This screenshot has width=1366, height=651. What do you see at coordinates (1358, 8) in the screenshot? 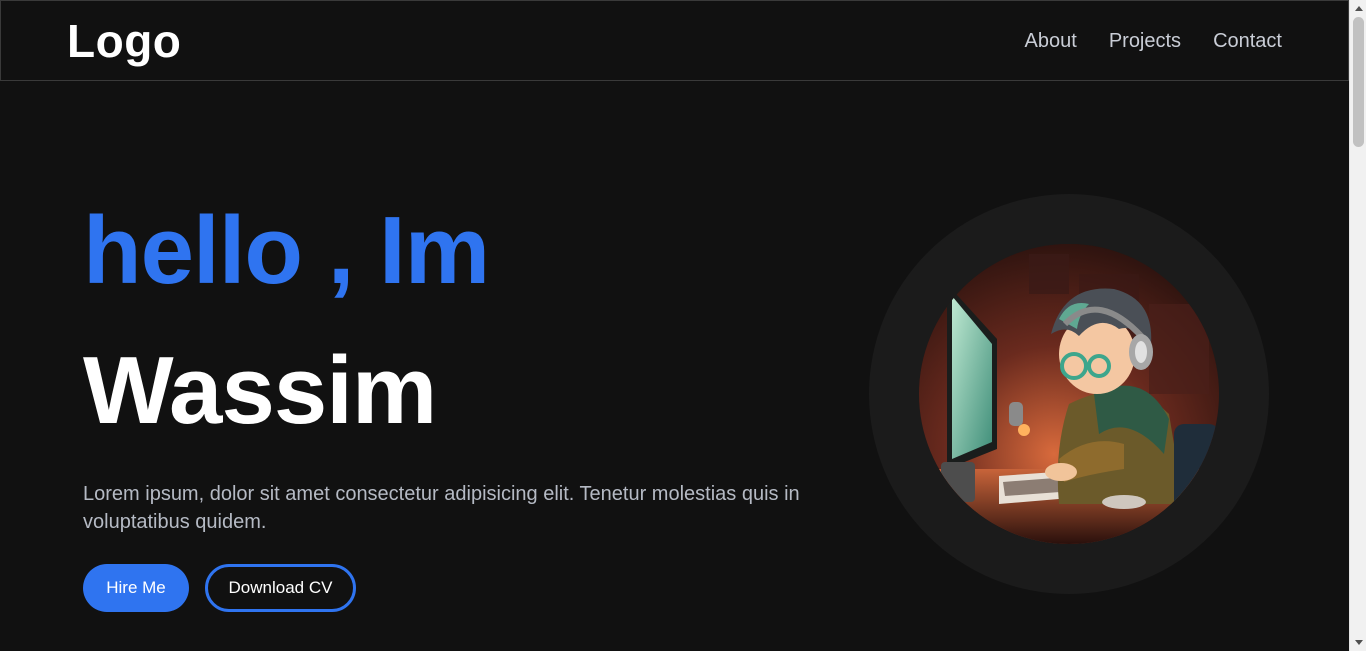
I see `scroll-up-arrow-icon` at bounding box center [1358, 8].